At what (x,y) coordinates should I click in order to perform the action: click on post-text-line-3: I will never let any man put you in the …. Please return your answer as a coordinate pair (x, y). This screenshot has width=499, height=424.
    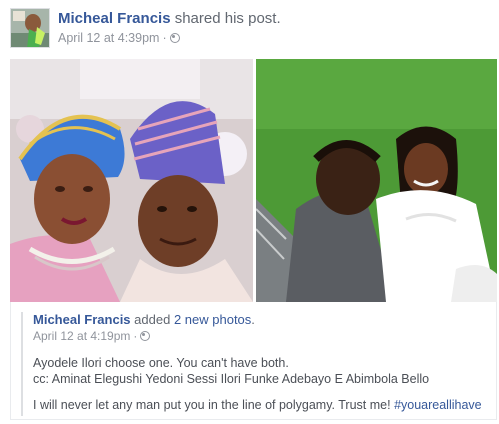
    Looking at the image, I should click on (257, 405).